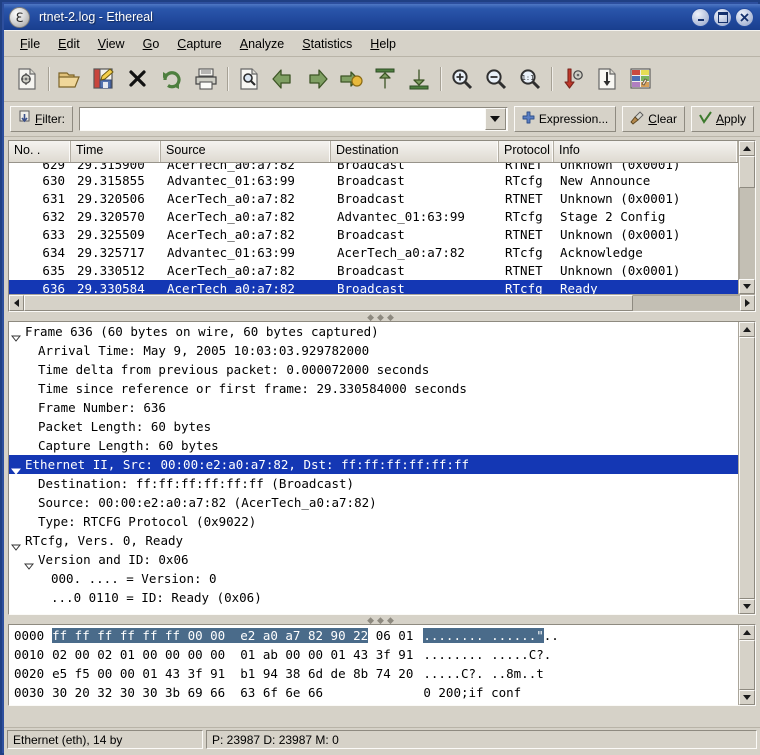  Describe the element at coordinates (151, 44) in the screenshot. I see `menu-item-go: Go` at that location.